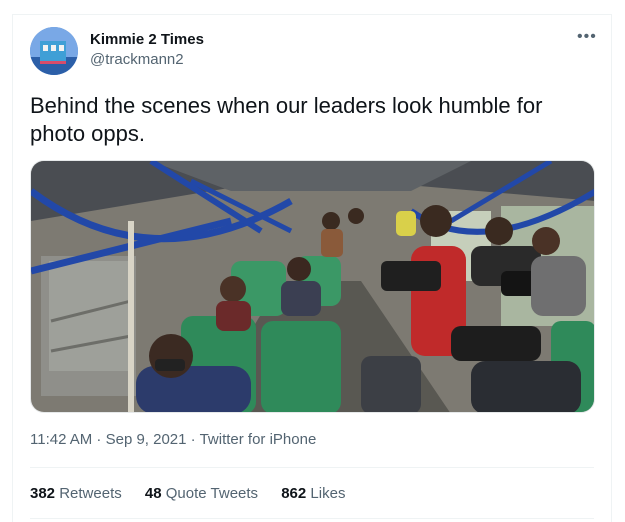 The image size is (625, 522). What do you see at coordinates (294, 493) in the screenshot?
I see `likes-count: 862` at bounding box center [294, 493].